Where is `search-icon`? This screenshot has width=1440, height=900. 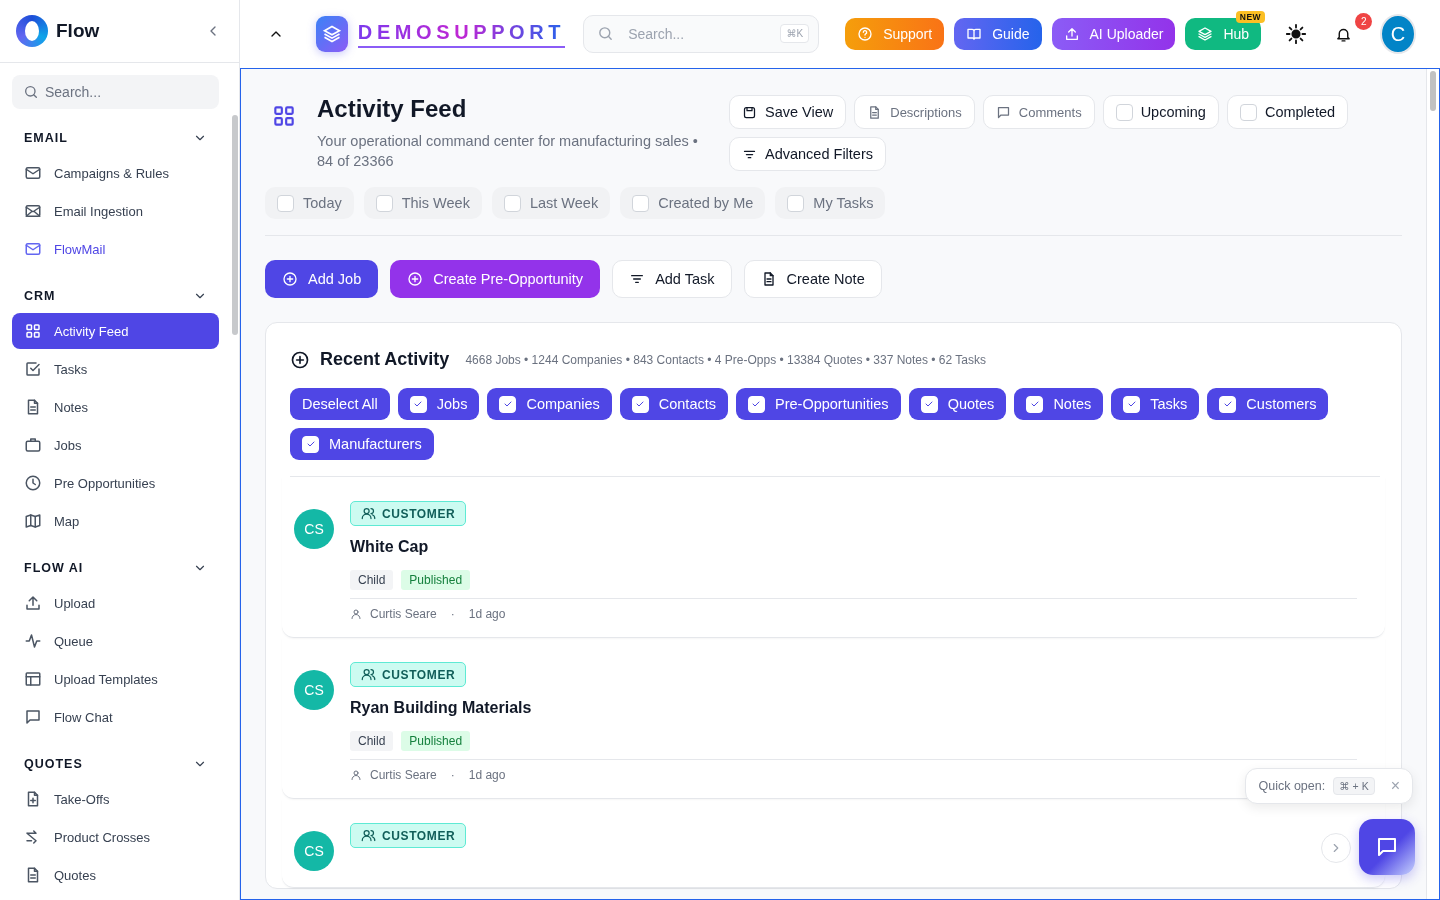
search-icon is located at coordinates (606, 33).